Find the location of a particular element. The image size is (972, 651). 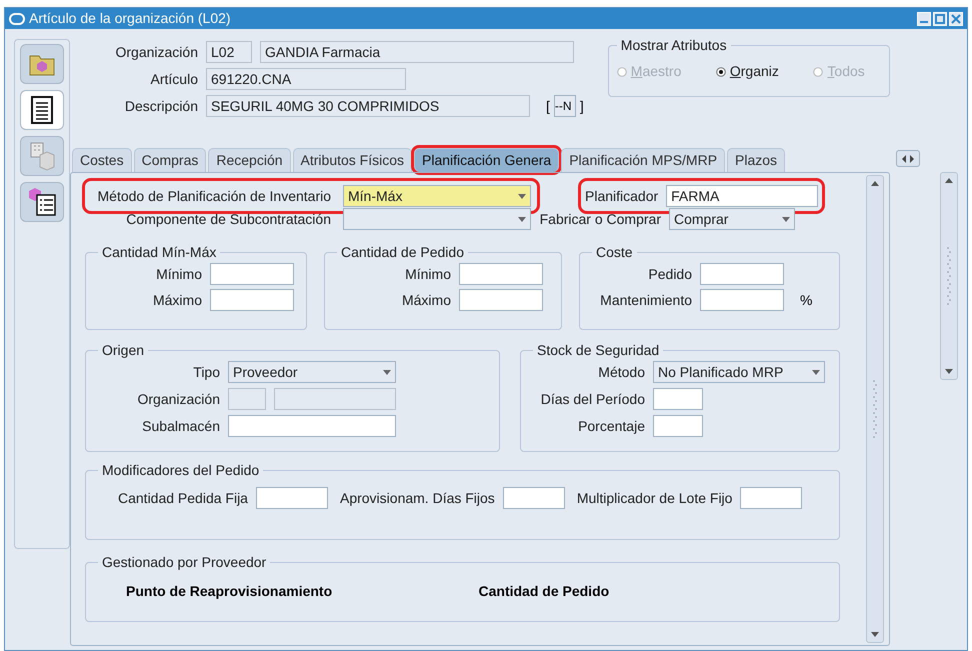

bracket-text: ] is located at coordinates (582, 106).